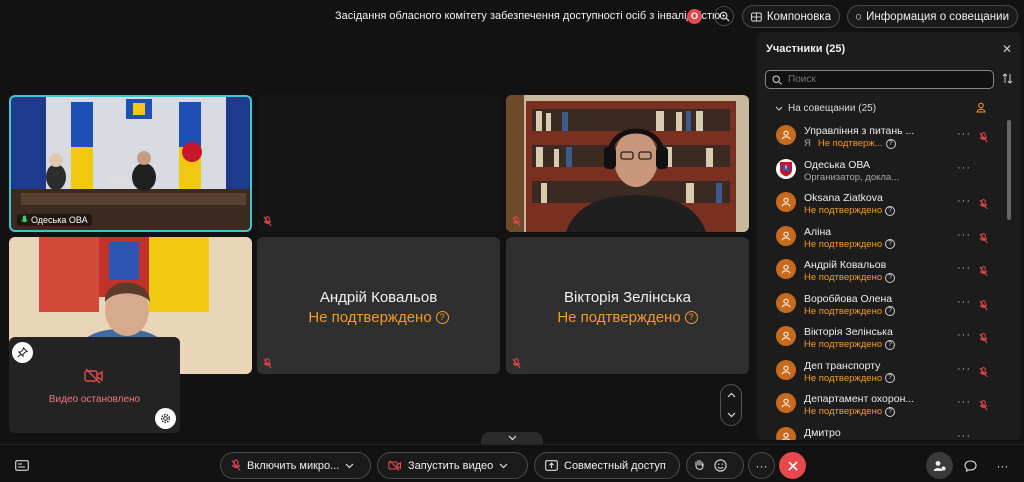 This screenshot has height=482, width=1024. What do you see at coordinates (970, 465) in the screenshot?
I see `chat-button` at bounding box center [970, 465].